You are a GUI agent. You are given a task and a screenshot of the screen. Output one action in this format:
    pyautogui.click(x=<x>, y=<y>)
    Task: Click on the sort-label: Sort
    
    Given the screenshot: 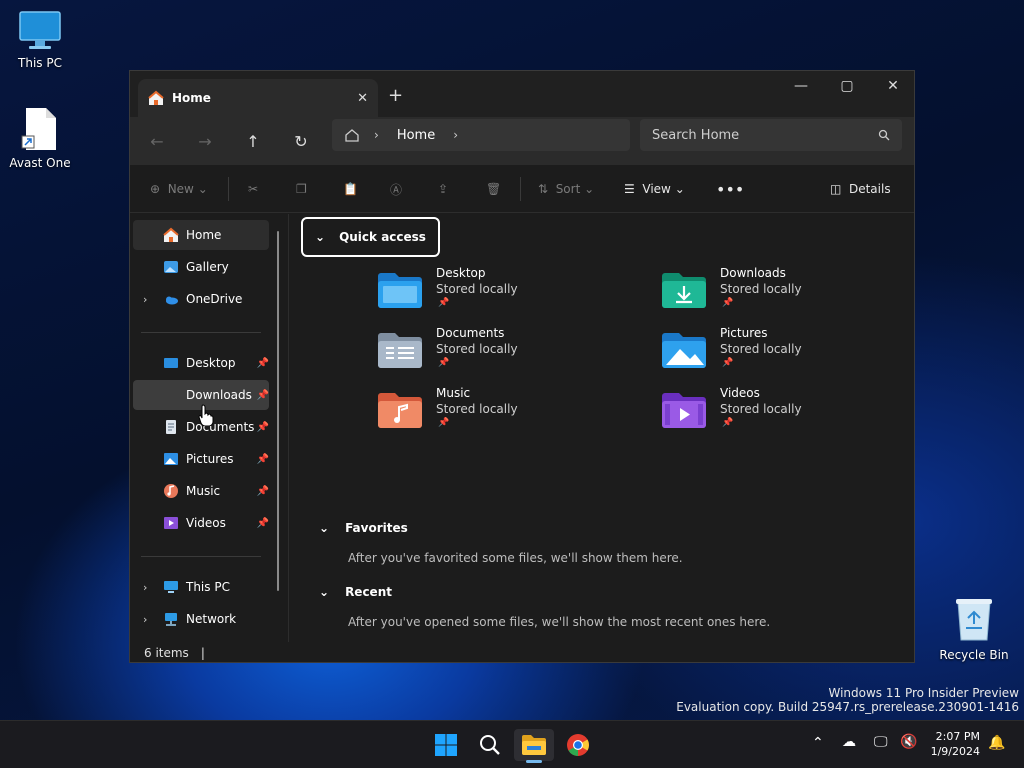 What is the action you would take?
    pyautogui.click(x=568, y=189)
    